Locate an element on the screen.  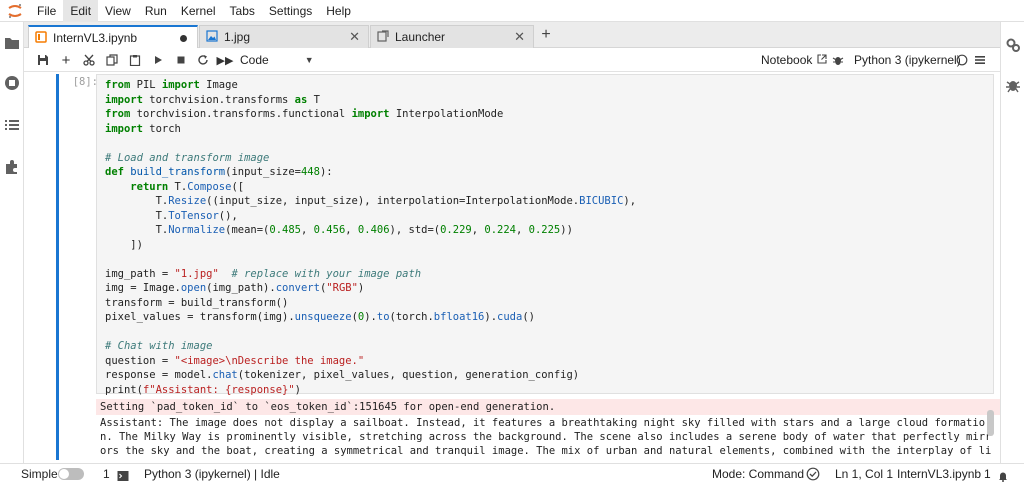
tab-1-jpg: 1.jpg ✕ is located at coordinates (284, 36).